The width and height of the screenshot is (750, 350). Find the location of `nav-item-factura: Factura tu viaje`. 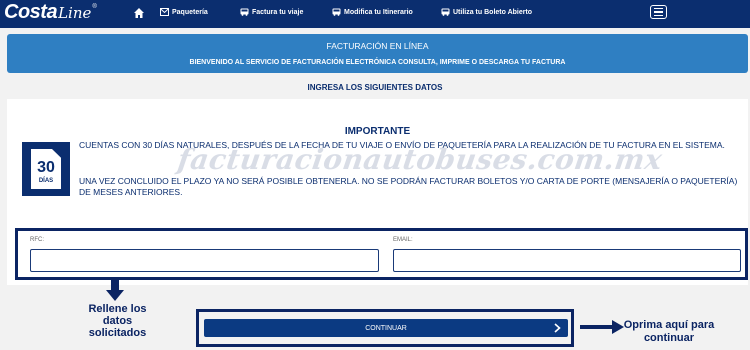

nav-item-factura: Factura tu viaje is located at coordinates (271, 12).